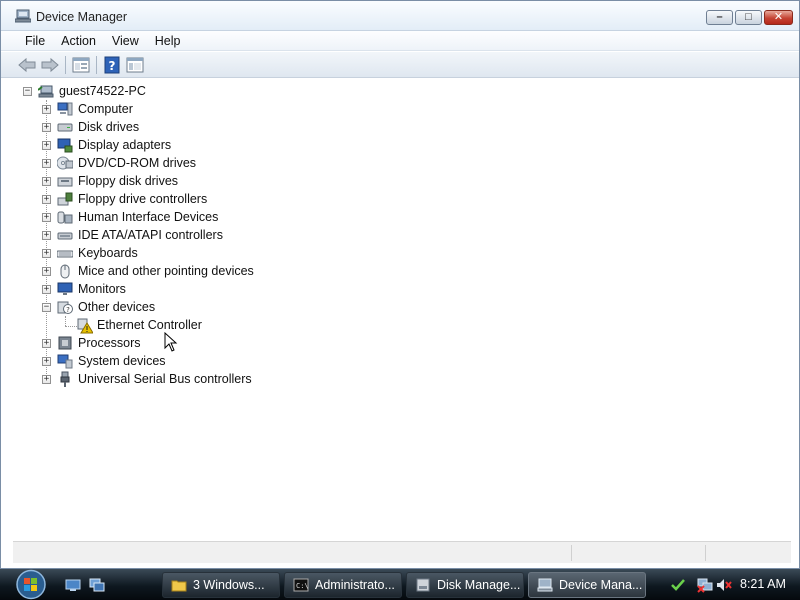  What do you see at coordinates (102, 91) in the screenshot?
I see `tree-root-label: guest74522-PC` at bounding box center [102, 91].